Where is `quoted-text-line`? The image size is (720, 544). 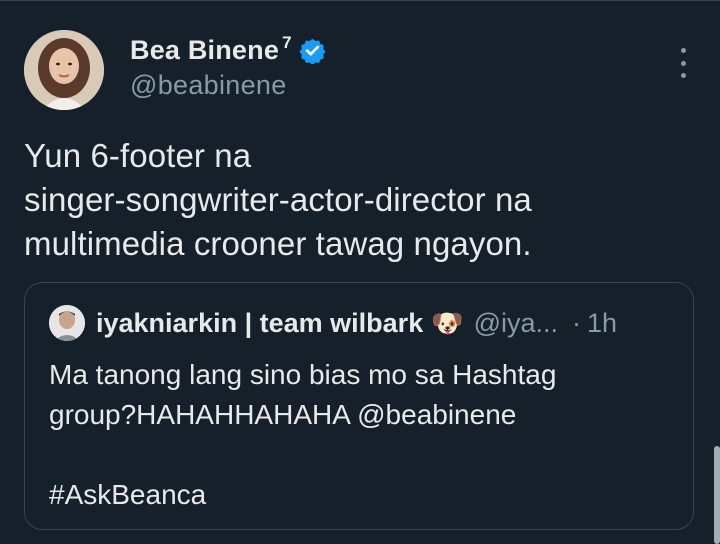 quoted-text-line is located at coordinates (359, 455).